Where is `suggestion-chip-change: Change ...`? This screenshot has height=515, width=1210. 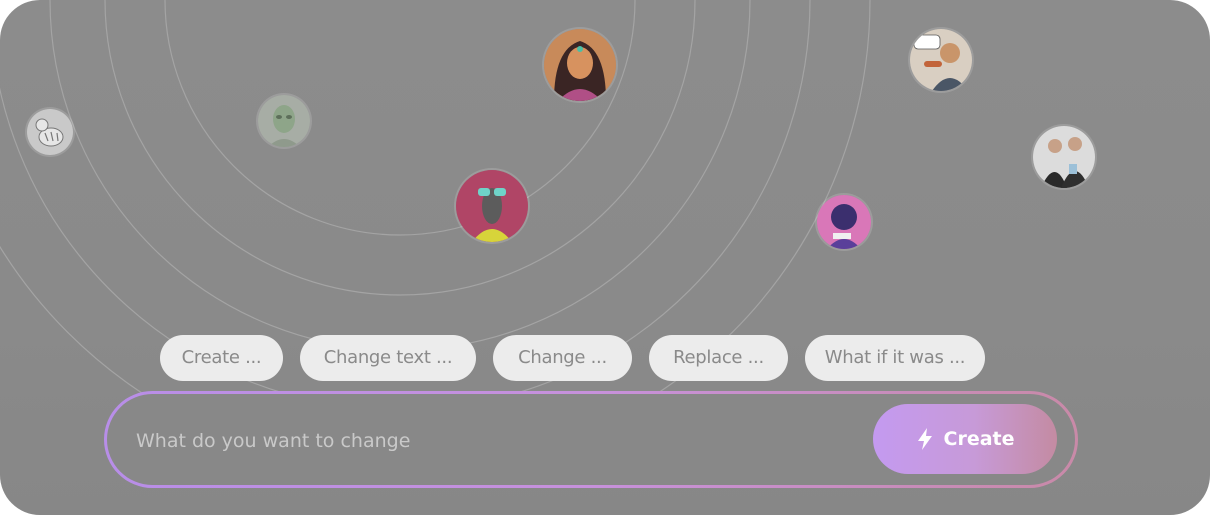 suggestion-chip-change: Change ... is located at coordinates (562, 358).